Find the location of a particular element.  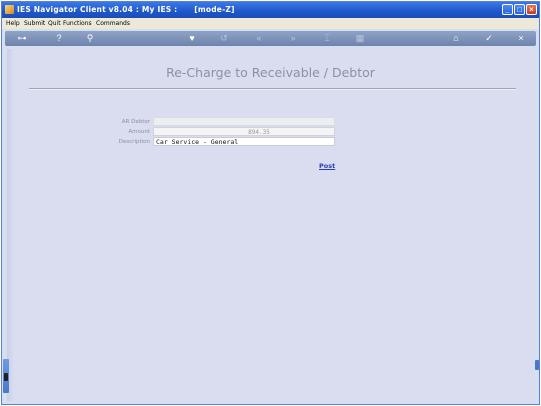

menu-bar: Help Submit Quit Functions Commands is located at coordinates (270, 23).